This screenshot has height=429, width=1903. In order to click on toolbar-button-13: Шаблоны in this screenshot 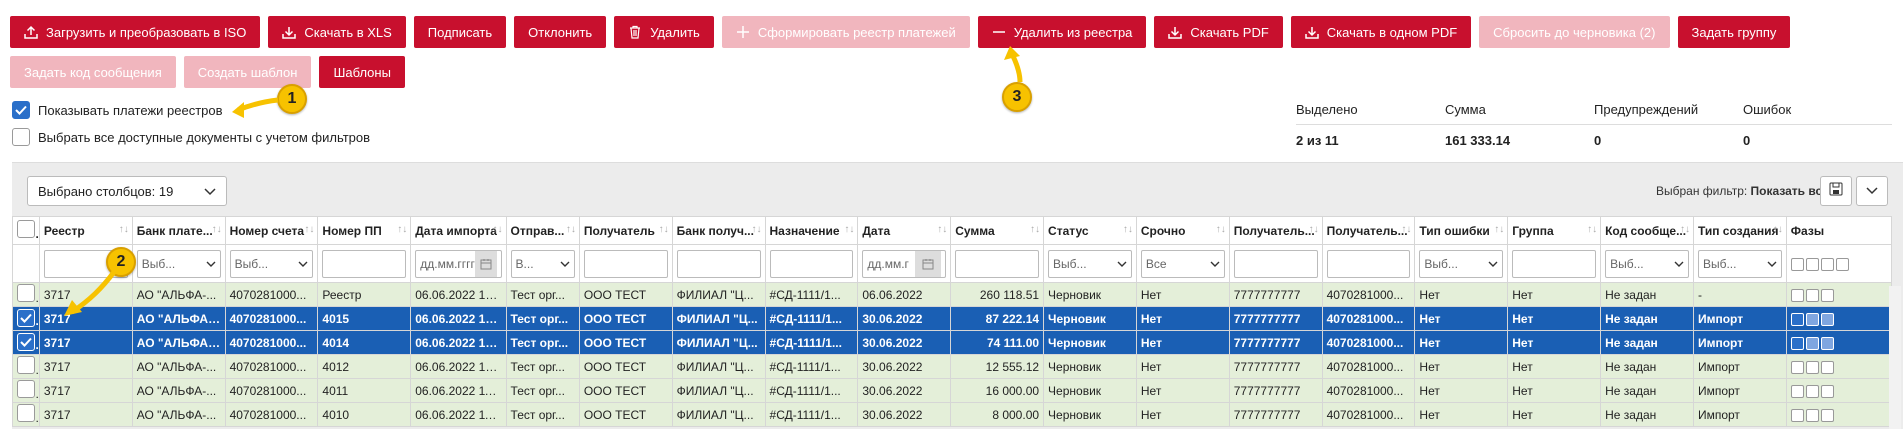, I will do `click(362, 72)`.